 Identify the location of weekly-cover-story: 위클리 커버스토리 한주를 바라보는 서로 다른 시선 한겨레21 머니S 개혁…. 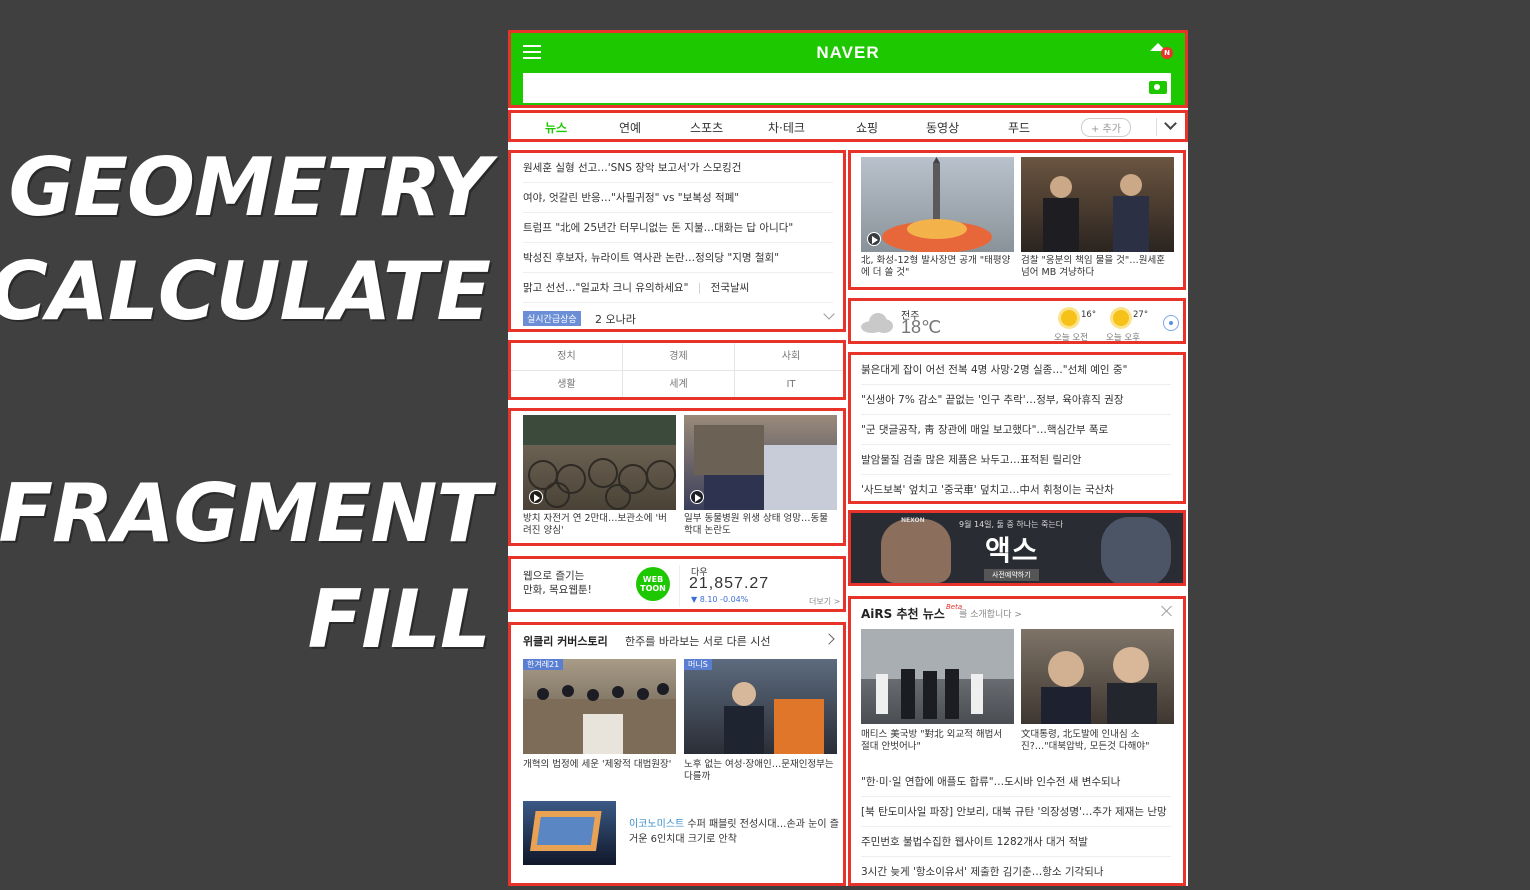
(677, 754).